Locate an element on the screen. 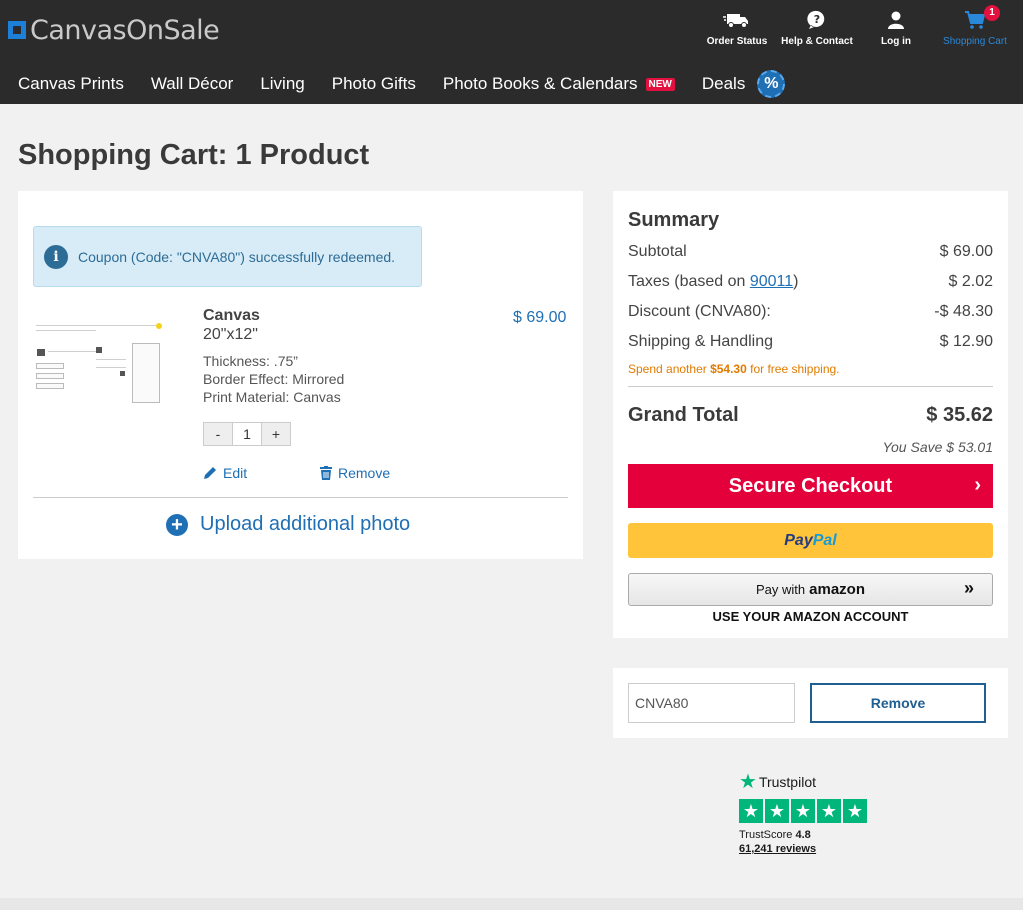 This screenshot has height=910, width=1023. nav-label: Photo Books & Calendars is located at coordinates (540, 83).